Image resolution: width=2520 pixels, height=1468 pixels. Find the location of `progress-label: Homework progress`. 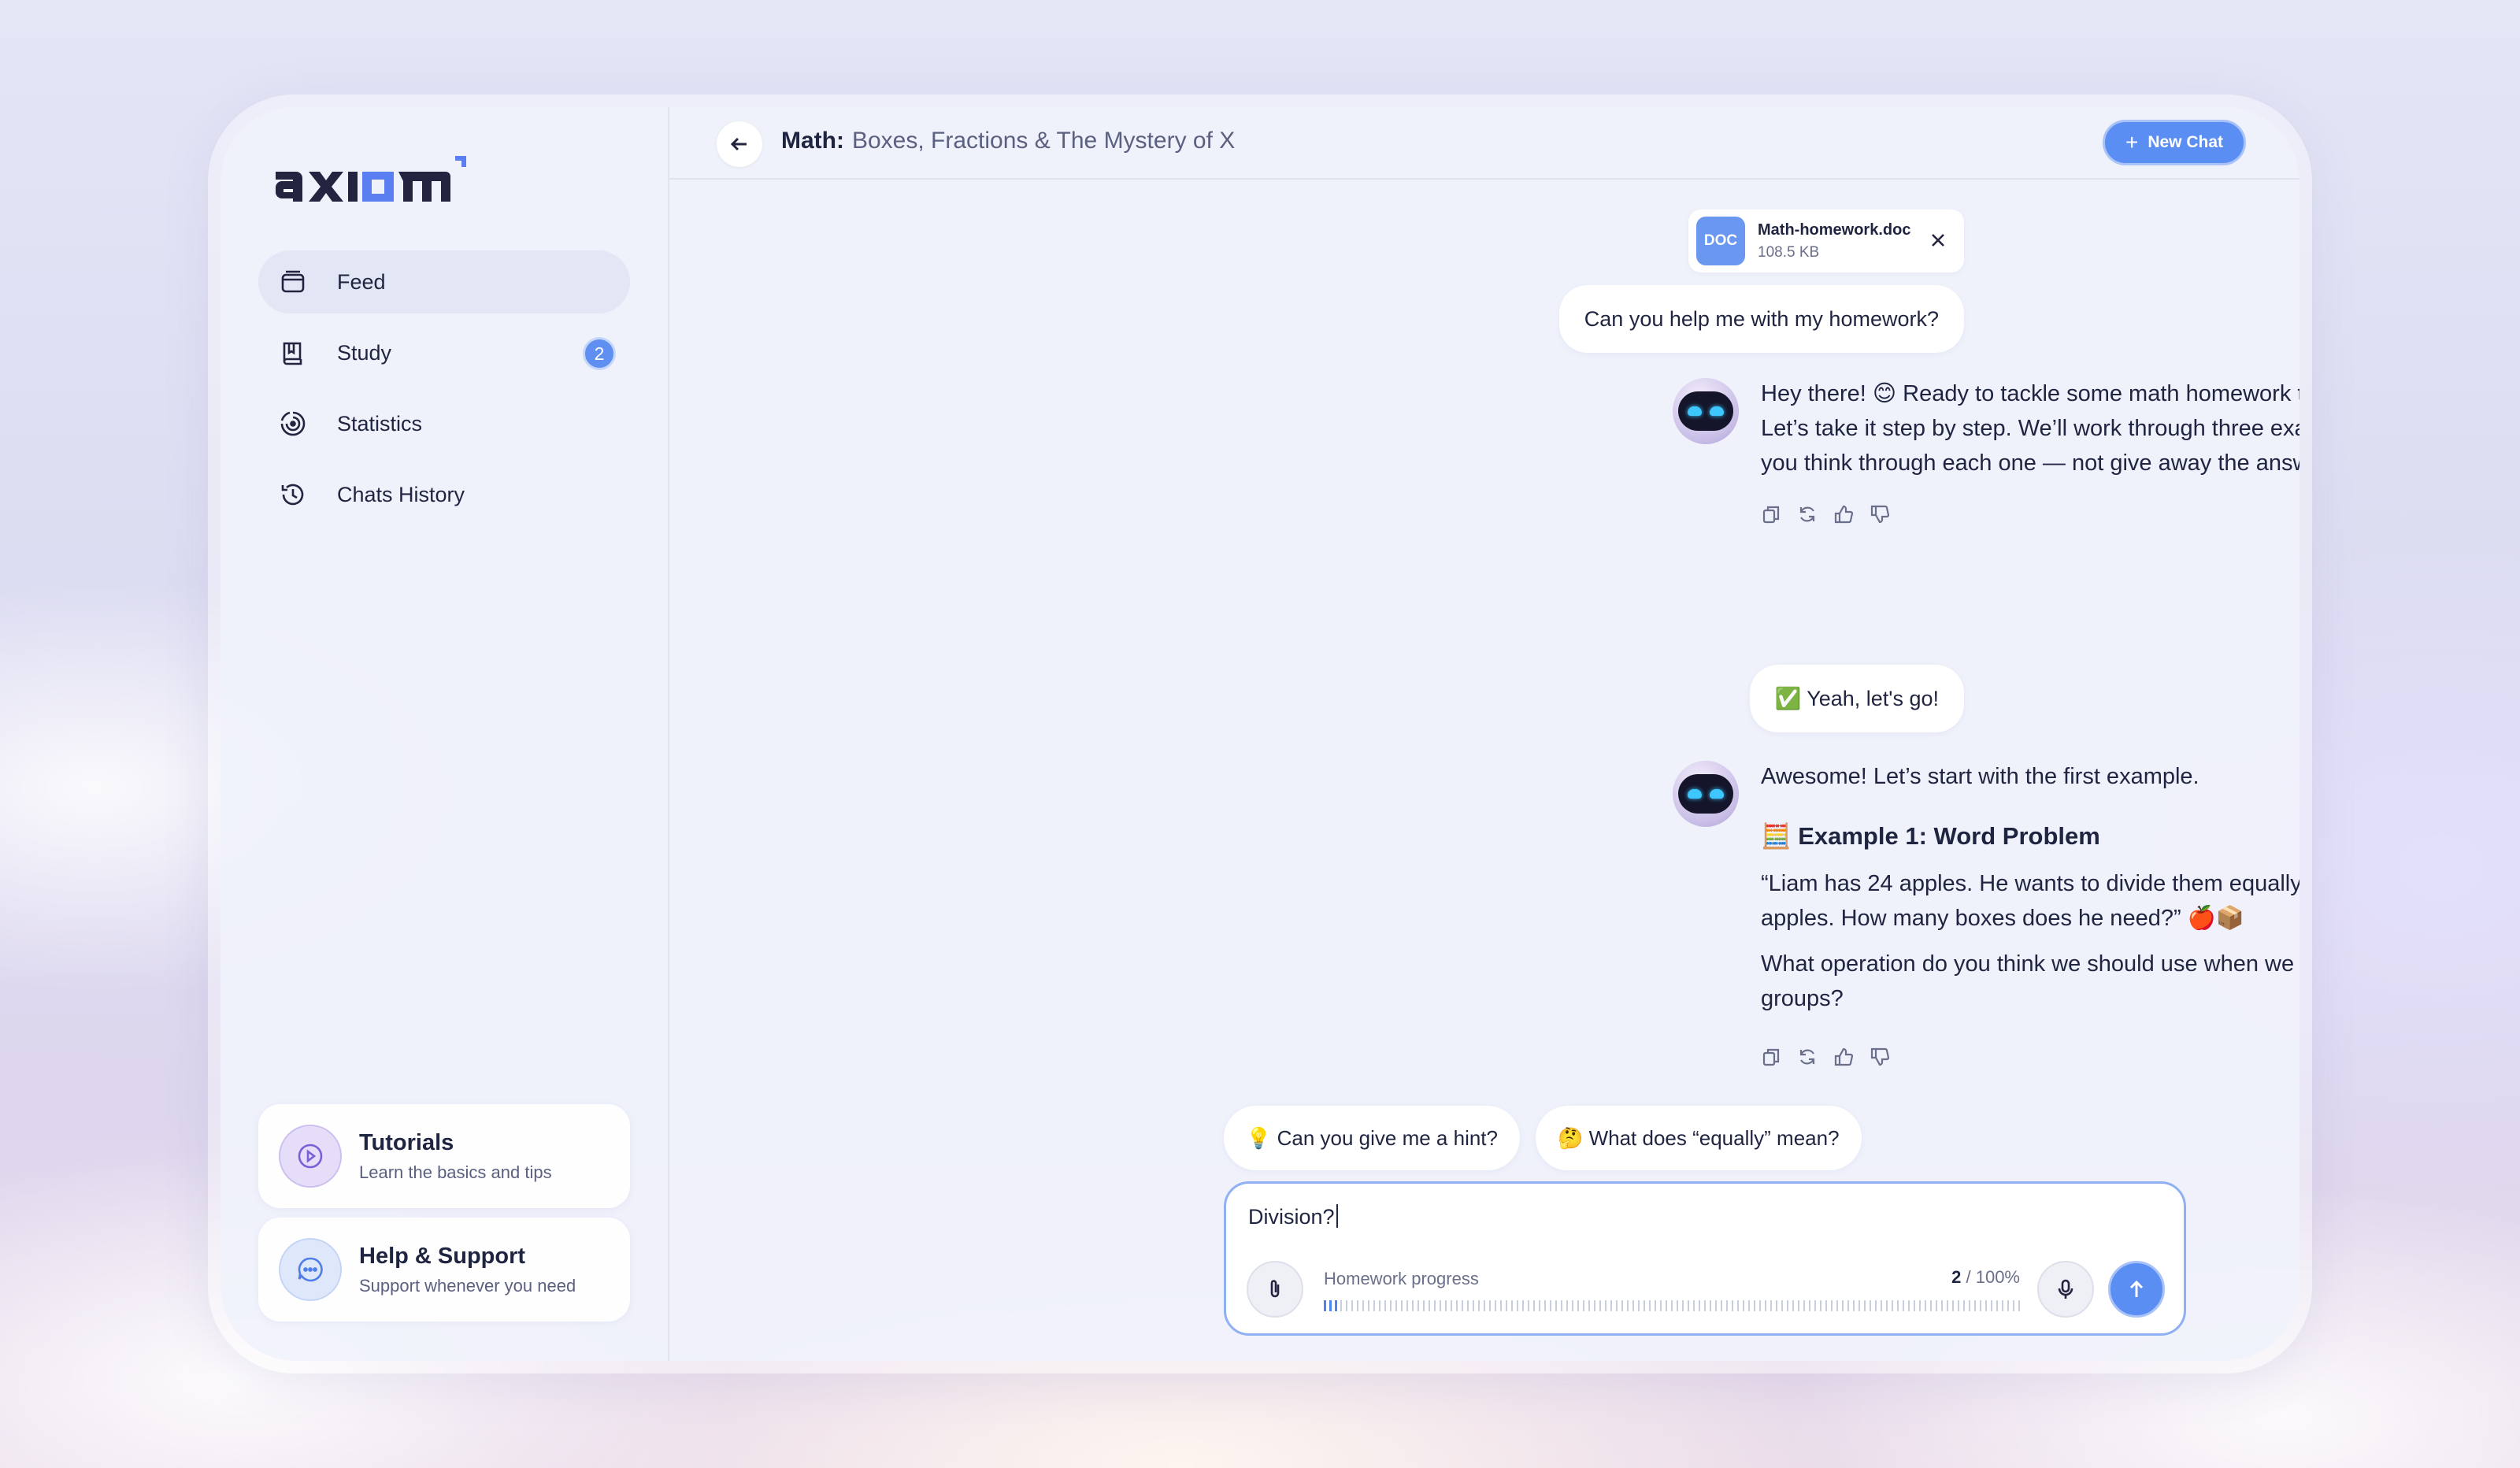

progress-label: Homework progress is located at coordinates (1401, 1279).